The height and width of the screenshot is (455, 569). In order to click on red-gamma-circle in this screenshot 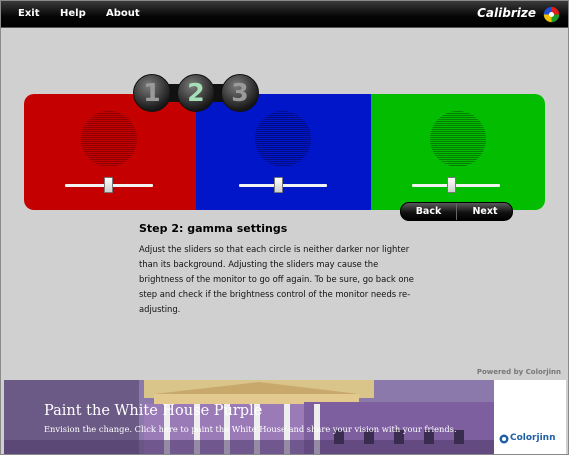, I will do `click(109, 139)`.